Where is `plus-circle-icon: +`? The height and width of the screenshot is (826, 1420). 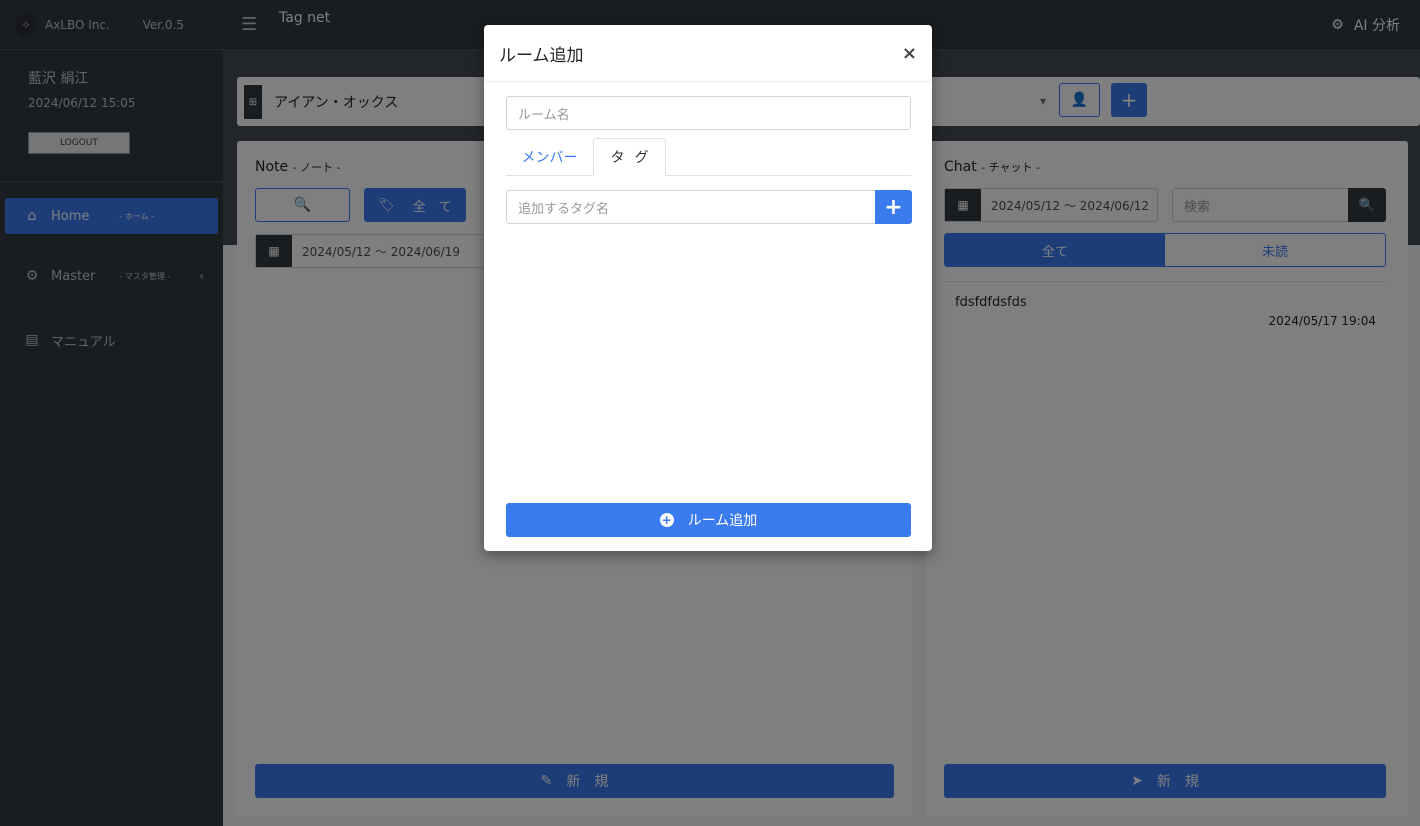 plus-circle-icon: + is located at coordinates (666, 520).